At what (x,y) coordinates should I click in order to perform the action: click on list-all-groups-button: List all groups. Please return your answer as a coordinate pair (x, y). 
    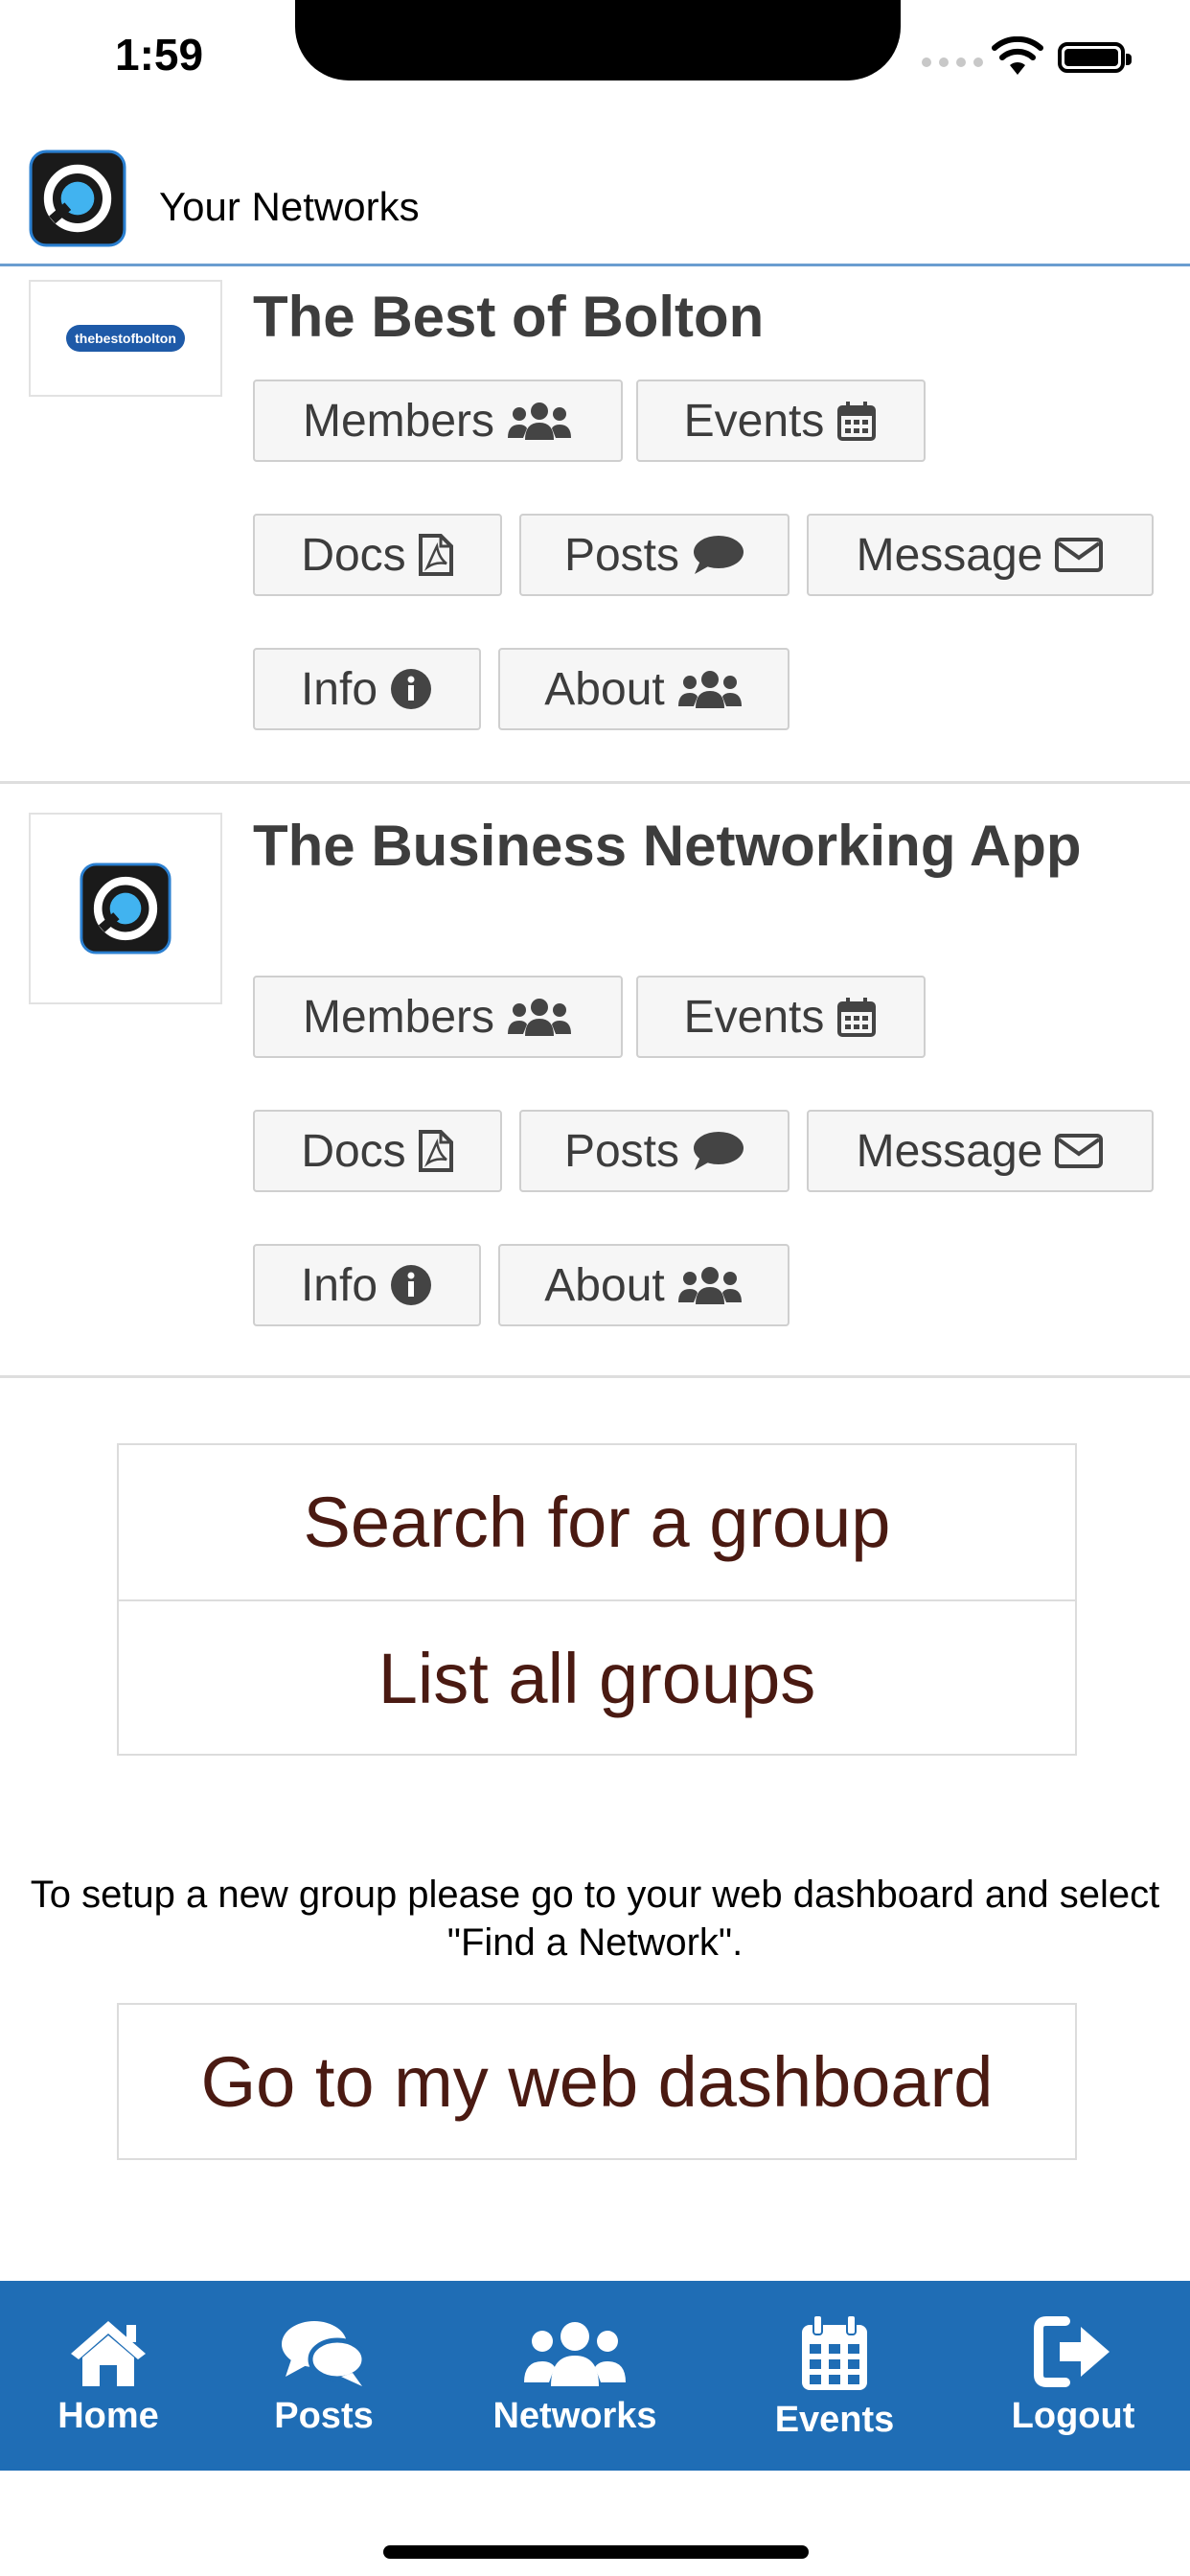
    Looking at the image, I should click on (597, 1677).